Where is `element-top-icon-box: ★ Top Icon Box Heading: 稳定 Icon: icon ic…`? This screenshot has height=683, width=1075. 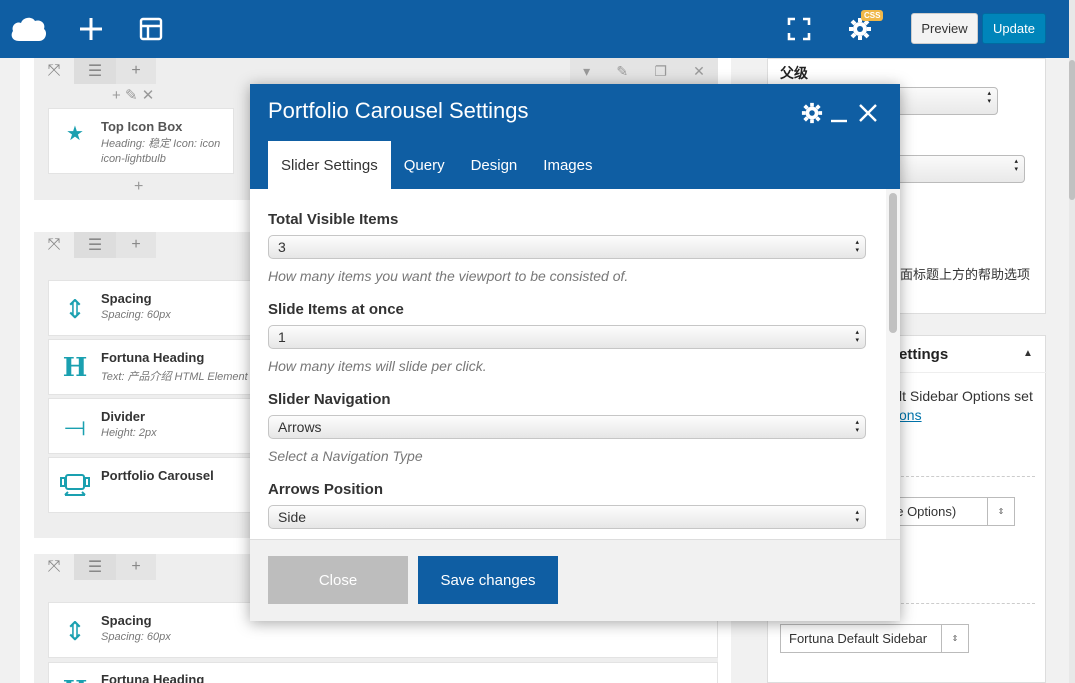
element-top-icon-box: ★ Top Icon Box Heading: 稳定 Icon: icon ic… is located at coordinates (141, 141).